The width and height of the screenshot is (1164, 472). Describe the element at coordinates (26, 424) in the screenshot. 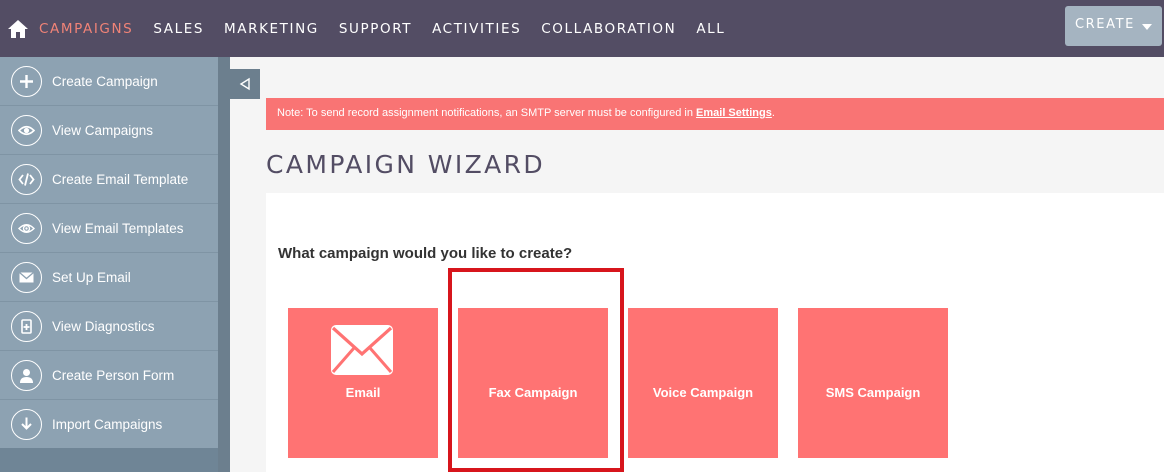

I see `import-icon` at that location.